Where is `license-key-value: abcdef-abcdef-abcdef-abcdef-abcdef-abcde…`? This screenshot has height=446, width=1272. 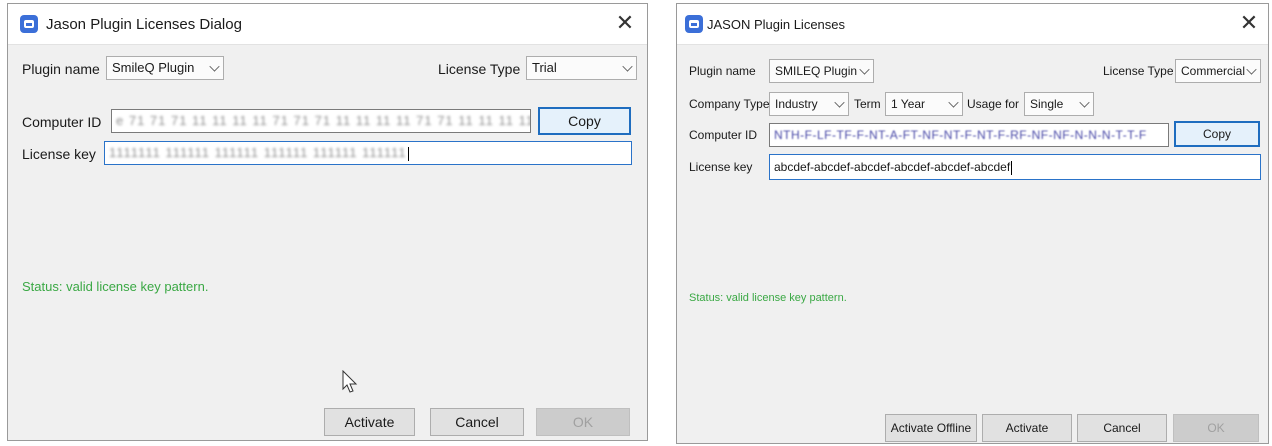
license-key-value: abcdef-abcdef-abcdef-abcdef-abcdef-abcde… is located at coordinates (892, 167).